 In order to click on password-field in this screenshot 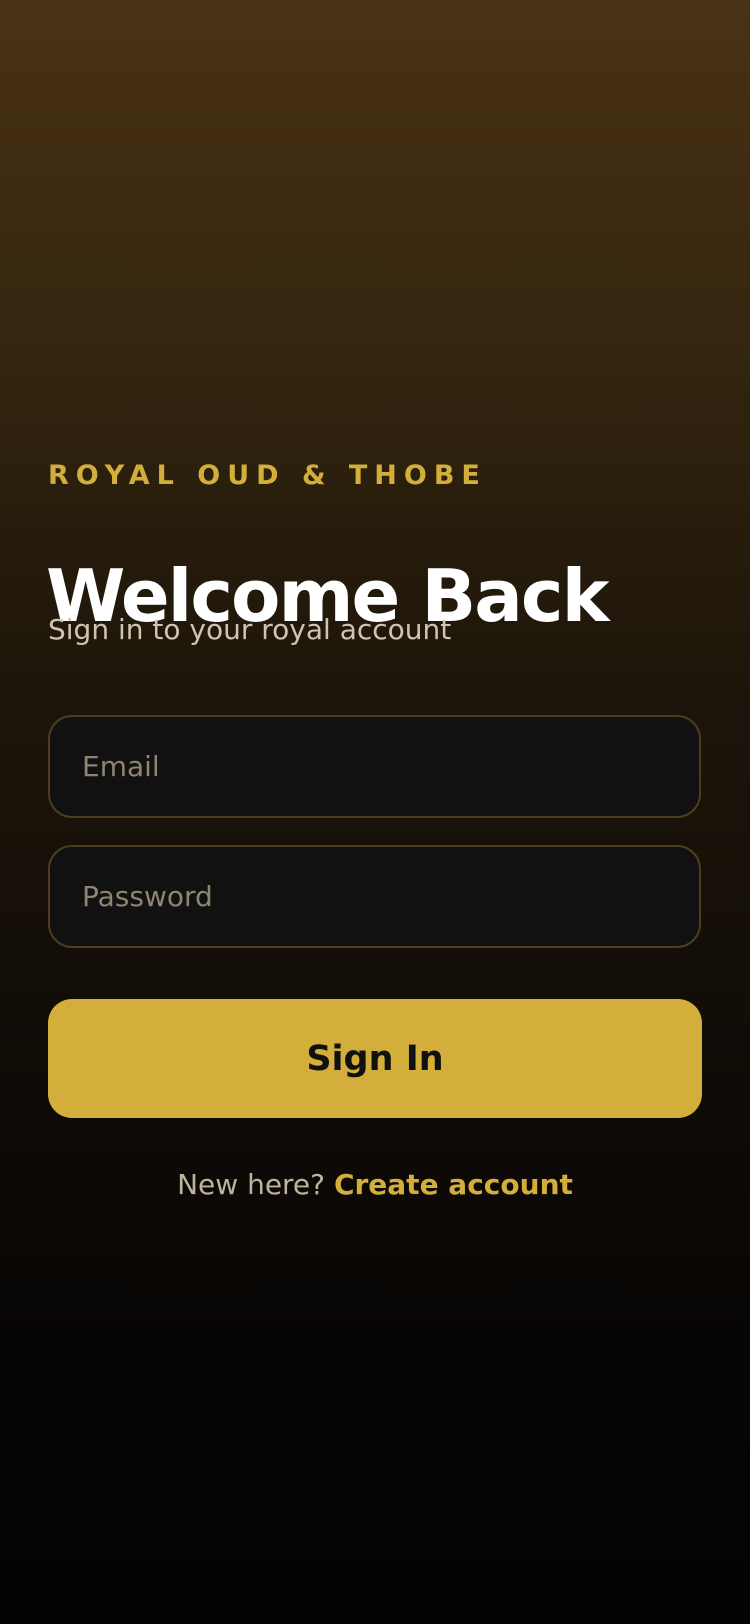, I will do `click(374, 896)`.